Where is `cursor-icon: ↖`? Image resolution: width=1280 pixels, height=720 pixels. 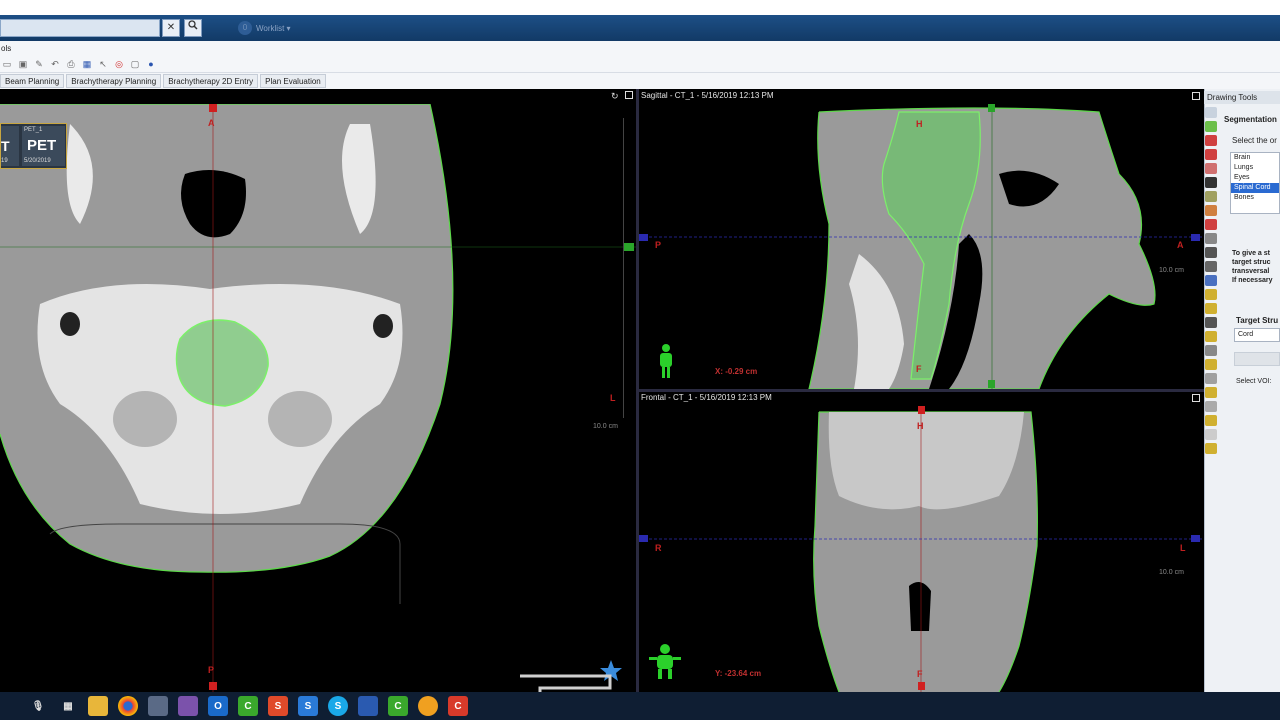
cursor-icon: ↖ is located at coordinates (103, 64).